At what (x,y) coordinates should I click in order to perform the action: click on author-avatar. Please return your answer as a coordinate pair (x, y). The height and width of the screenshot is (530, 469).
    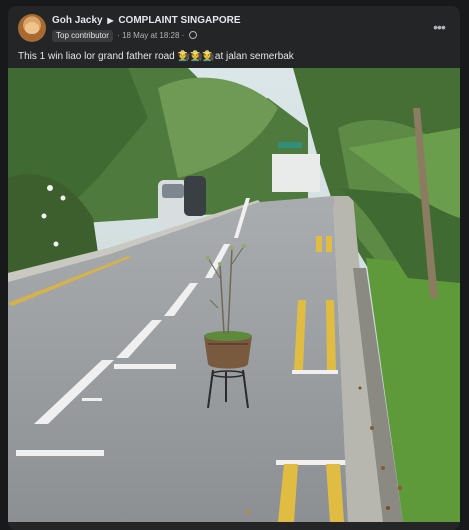
    Looking at the image, I should click on (32, 28).